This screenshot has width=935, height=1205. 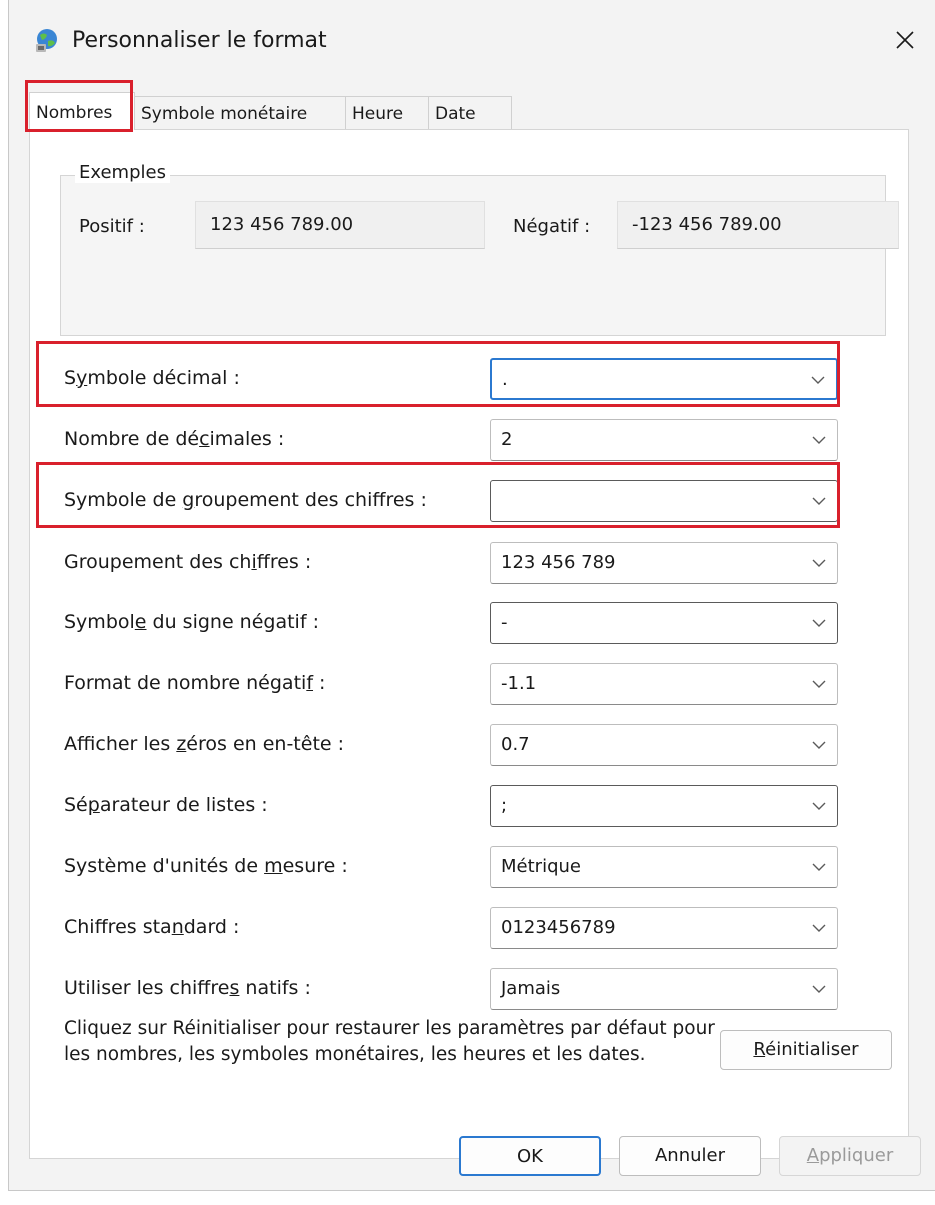 I want to click on digit-grouping-dropdown: 123 456 789, so click(x=664, y=563).